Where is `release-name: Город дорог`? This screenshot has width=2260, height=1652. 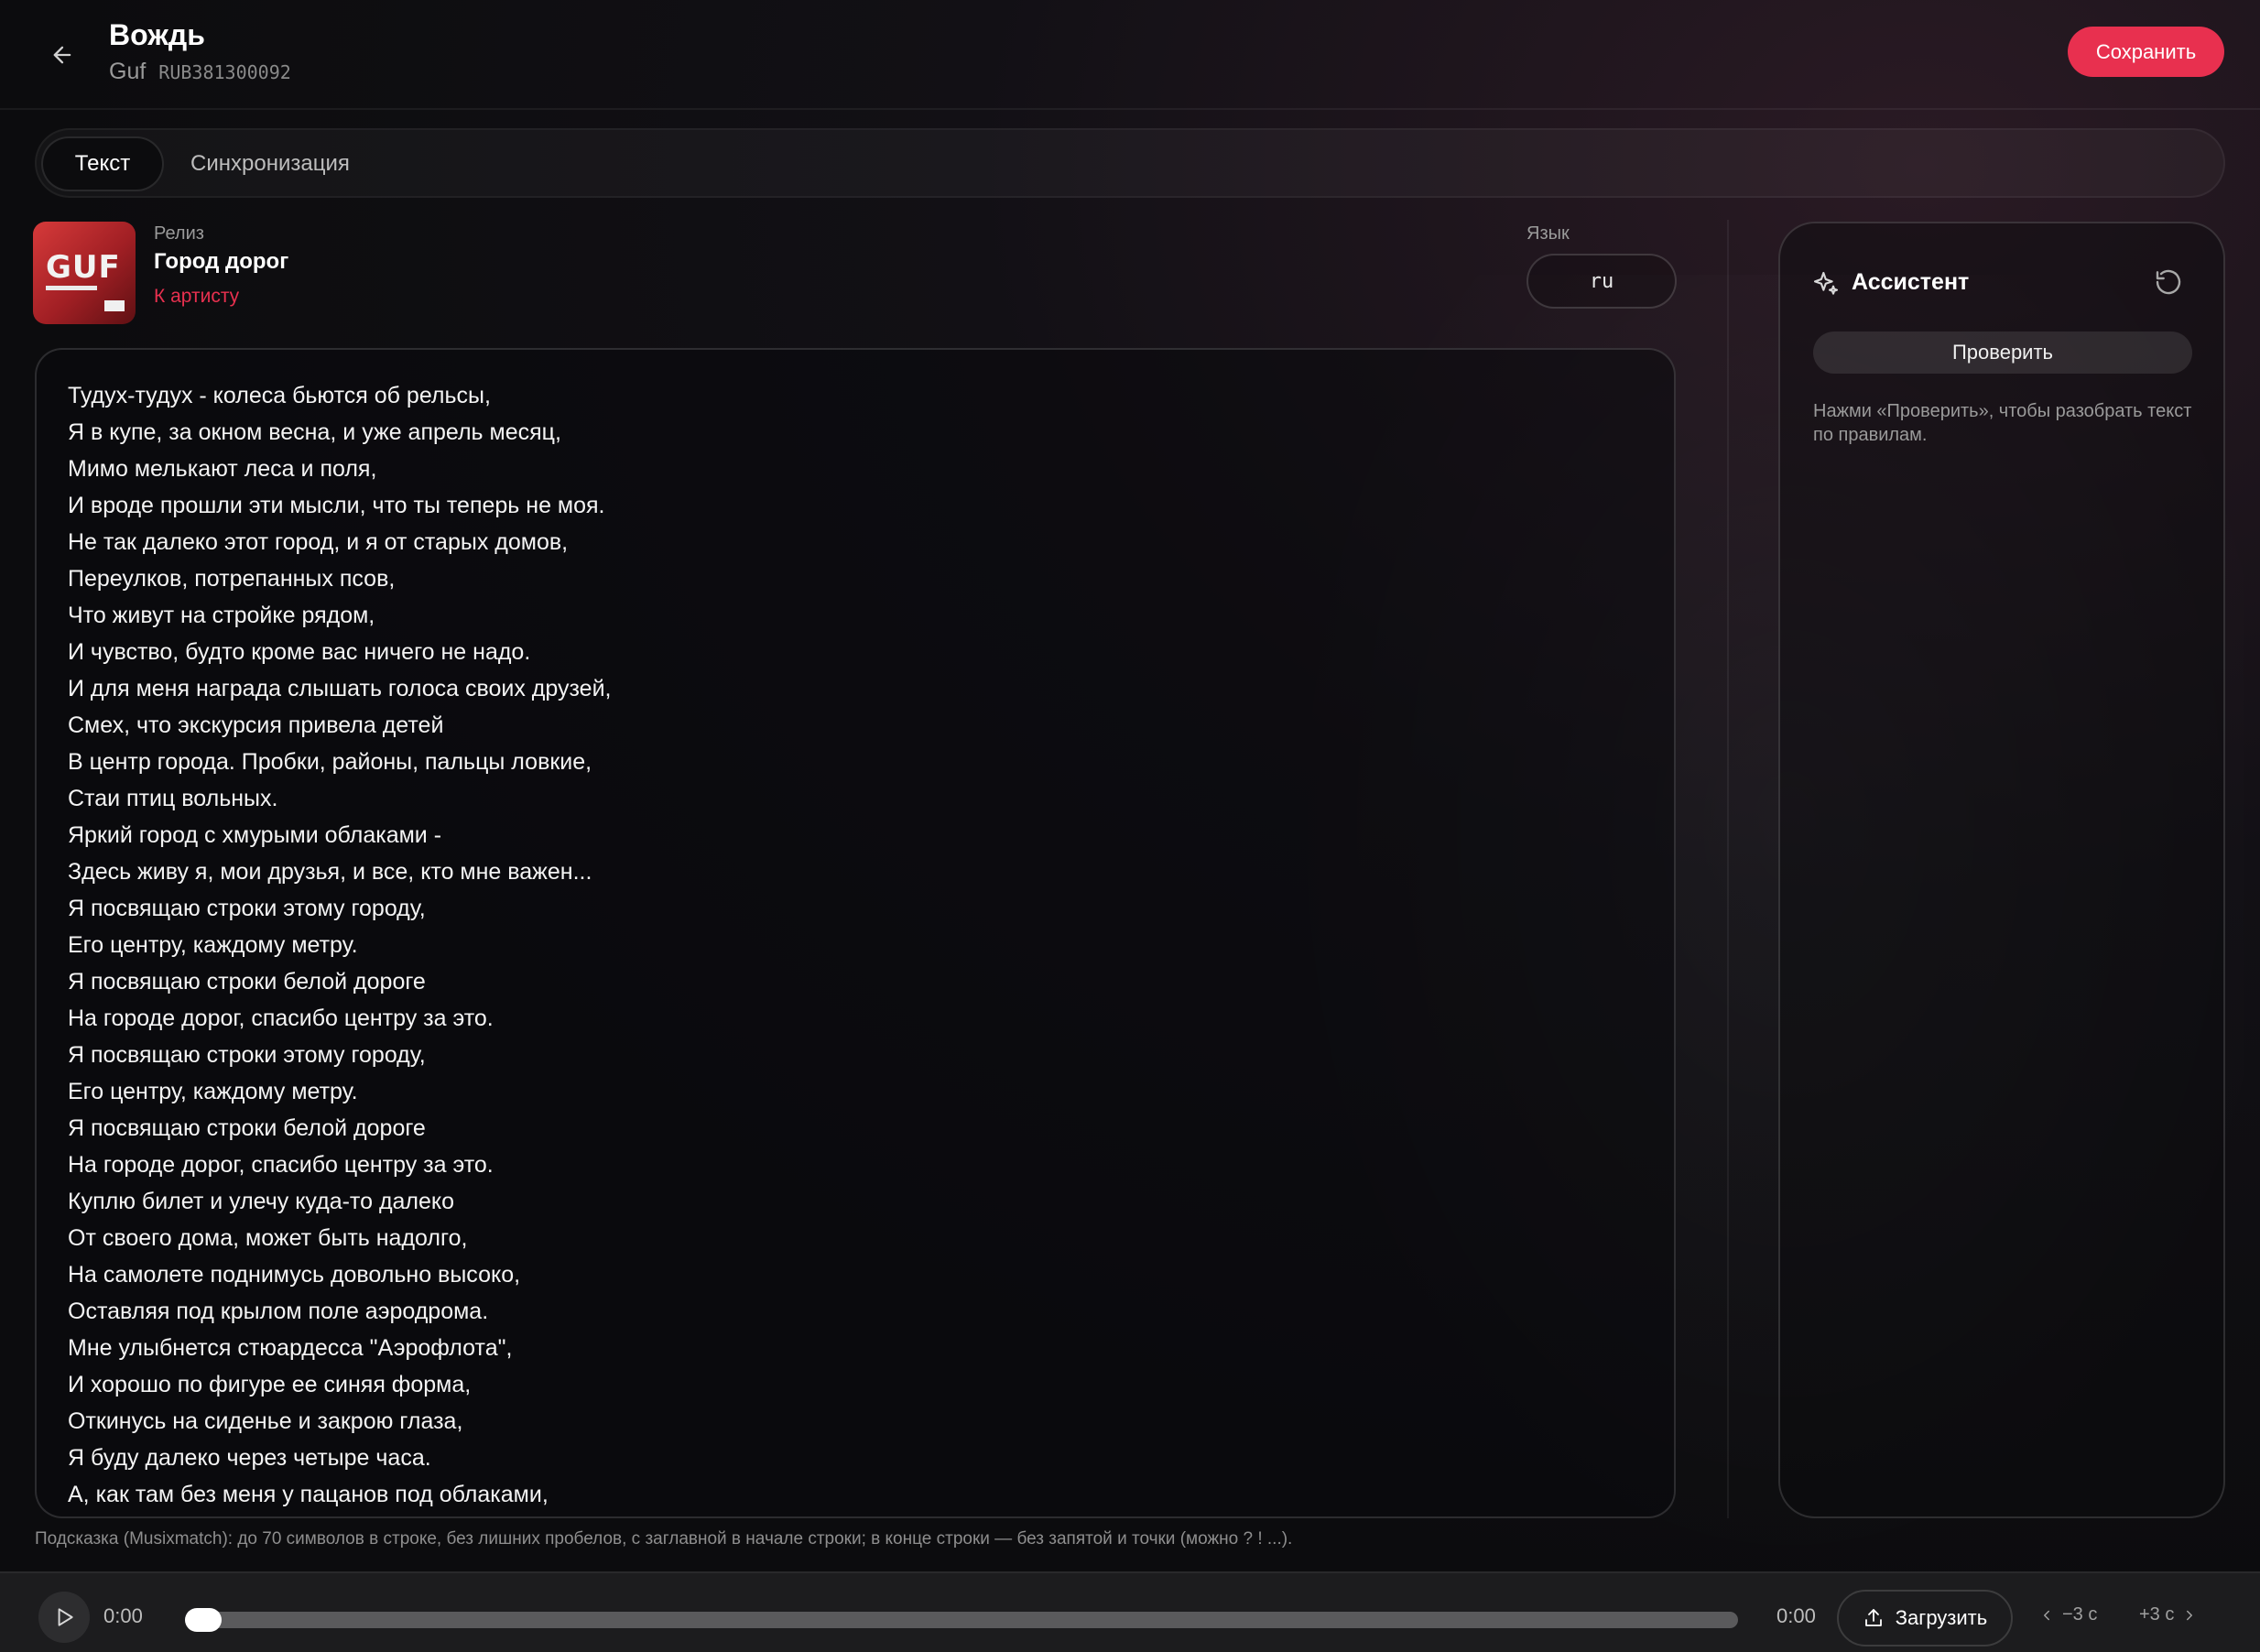 release-name: Город дорог is located at coordinates (221, 261).